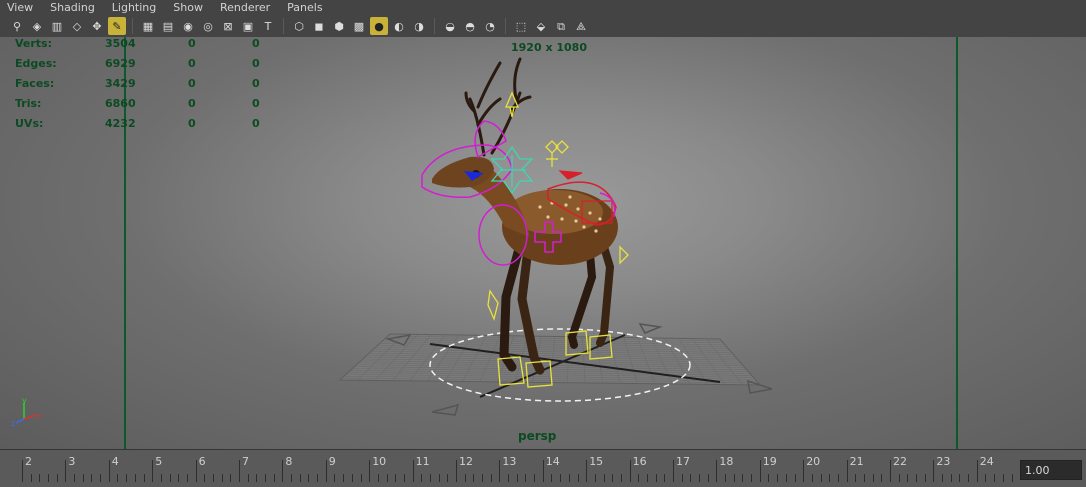  What do you see at coordinates (37, 26) in the screenshot?
I see `camera-attributes-icon: ◈` at bounding box center [37, 26].